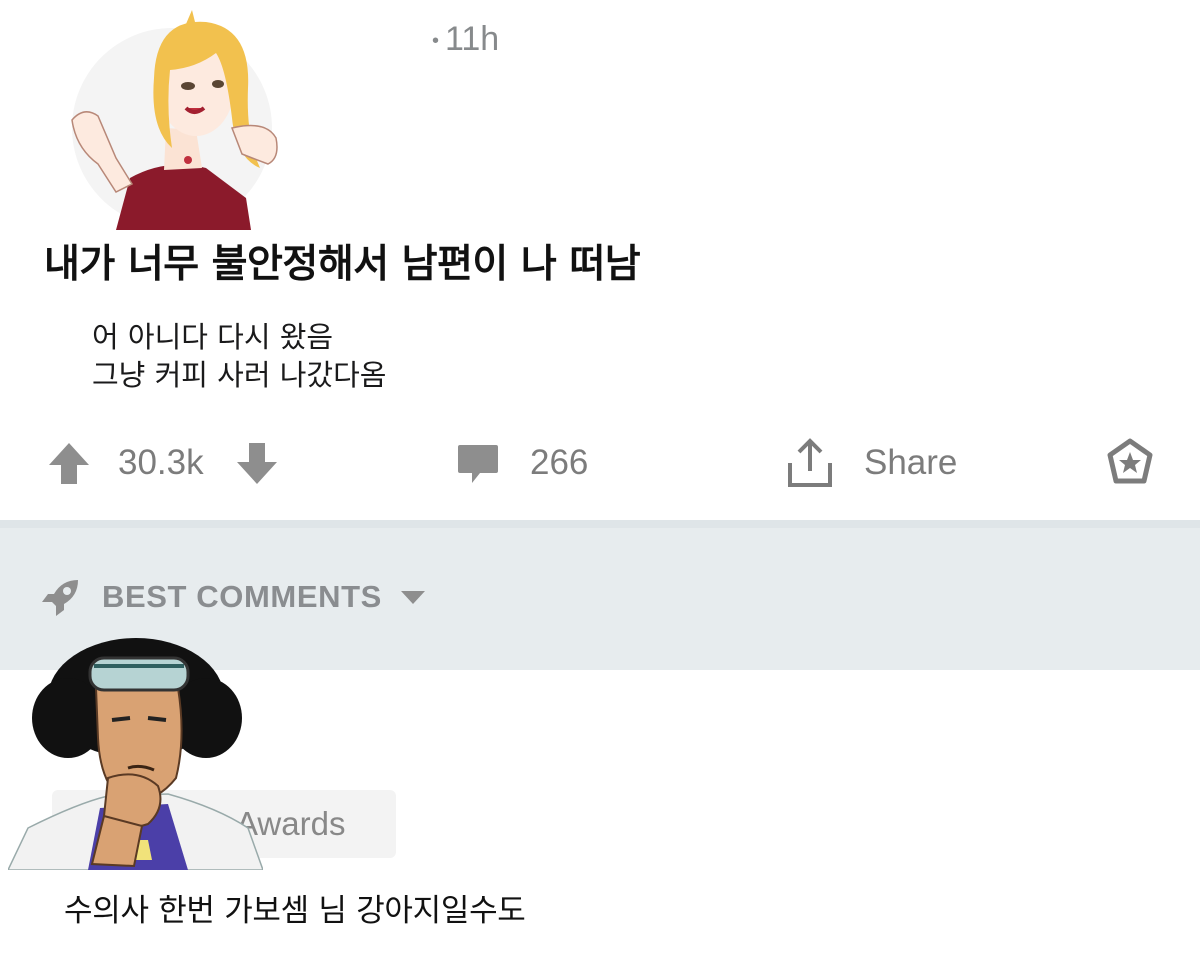 The image size is (1200, 969). I want to click on post-body-line: 그냥 커피 사러 나갔다옴, so click(239, 375).